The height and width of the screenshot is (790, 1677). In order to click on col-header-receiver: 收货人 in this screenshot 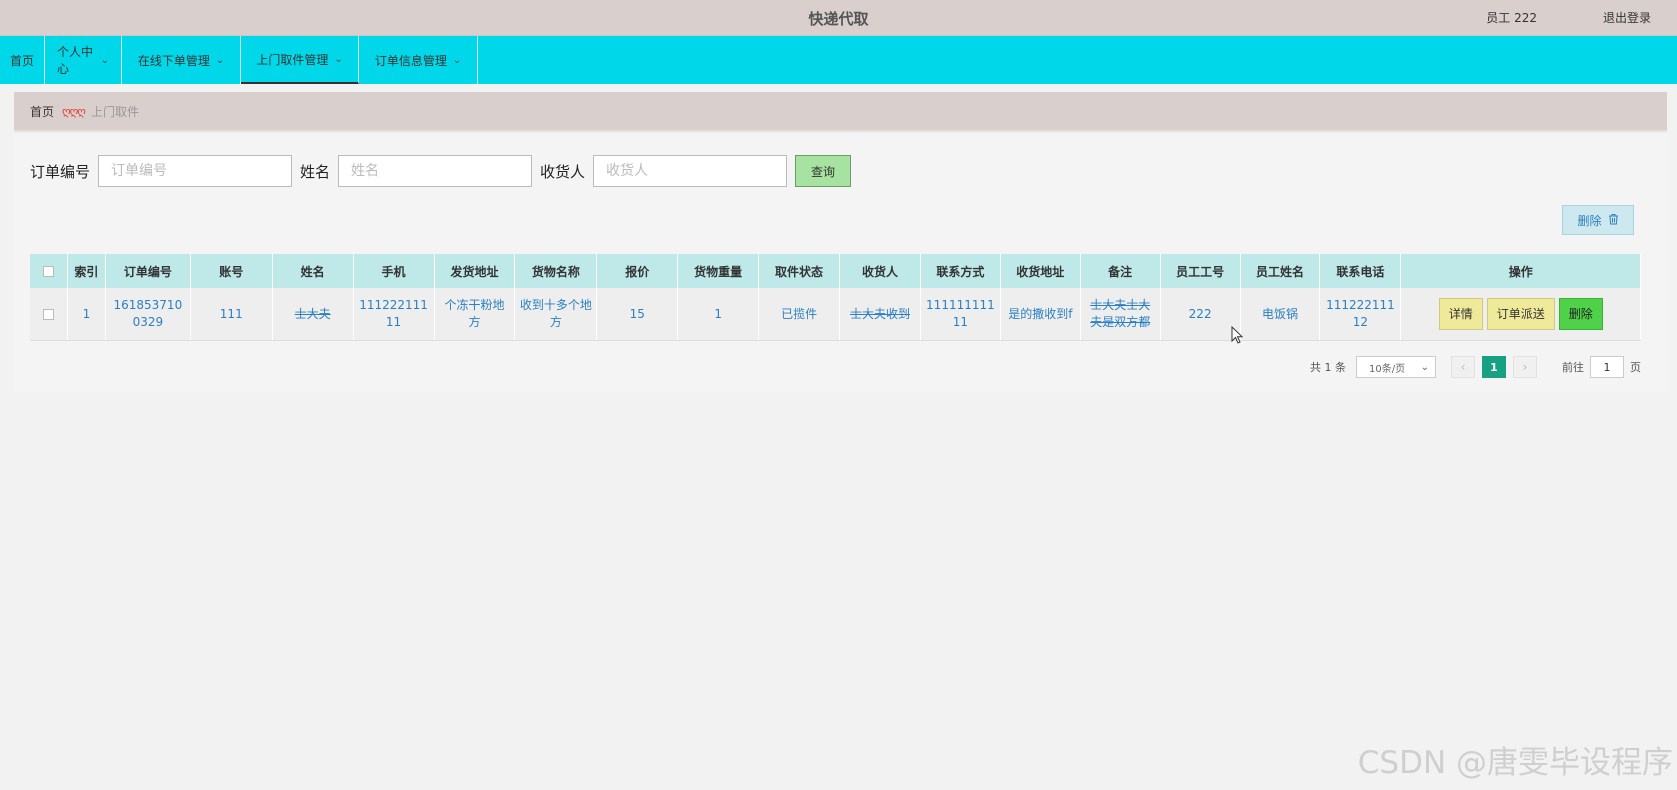, I will do `click(880, 271)`.